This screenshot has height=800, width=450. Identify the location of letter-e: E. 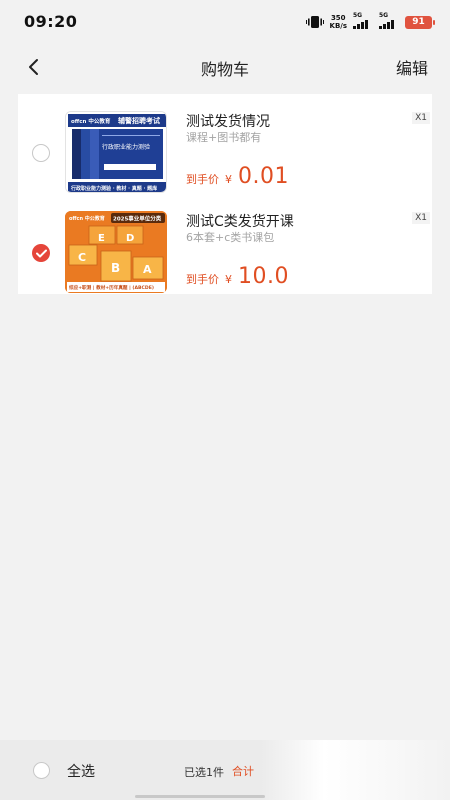
(101, 238).